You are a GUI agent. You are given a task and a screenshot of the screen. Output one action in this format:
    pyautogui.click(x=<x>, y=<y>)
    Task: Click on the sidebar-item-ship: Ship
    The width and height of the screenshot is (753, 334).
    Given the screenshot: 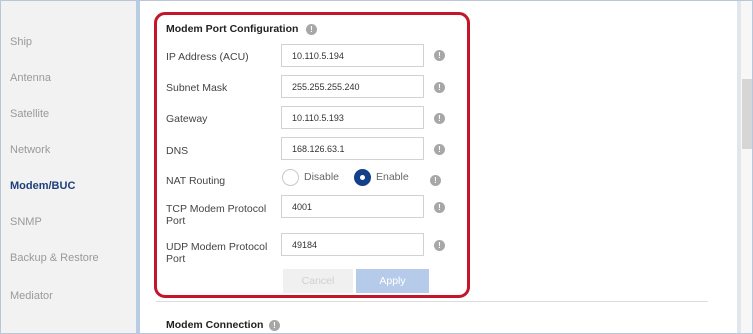 What is the action you would take?
    pyautogui.click(x=21, y=42)
    